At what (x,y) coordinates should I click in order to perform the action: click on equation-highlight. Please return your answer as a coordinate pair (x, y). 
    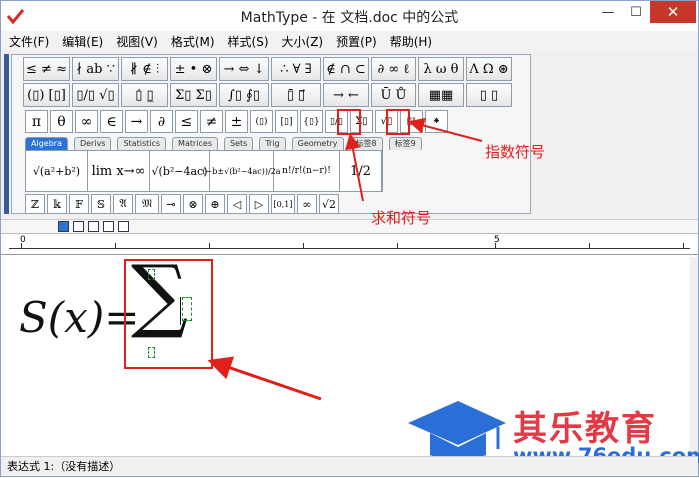
    Looking at the image, I should click on (168, 314).